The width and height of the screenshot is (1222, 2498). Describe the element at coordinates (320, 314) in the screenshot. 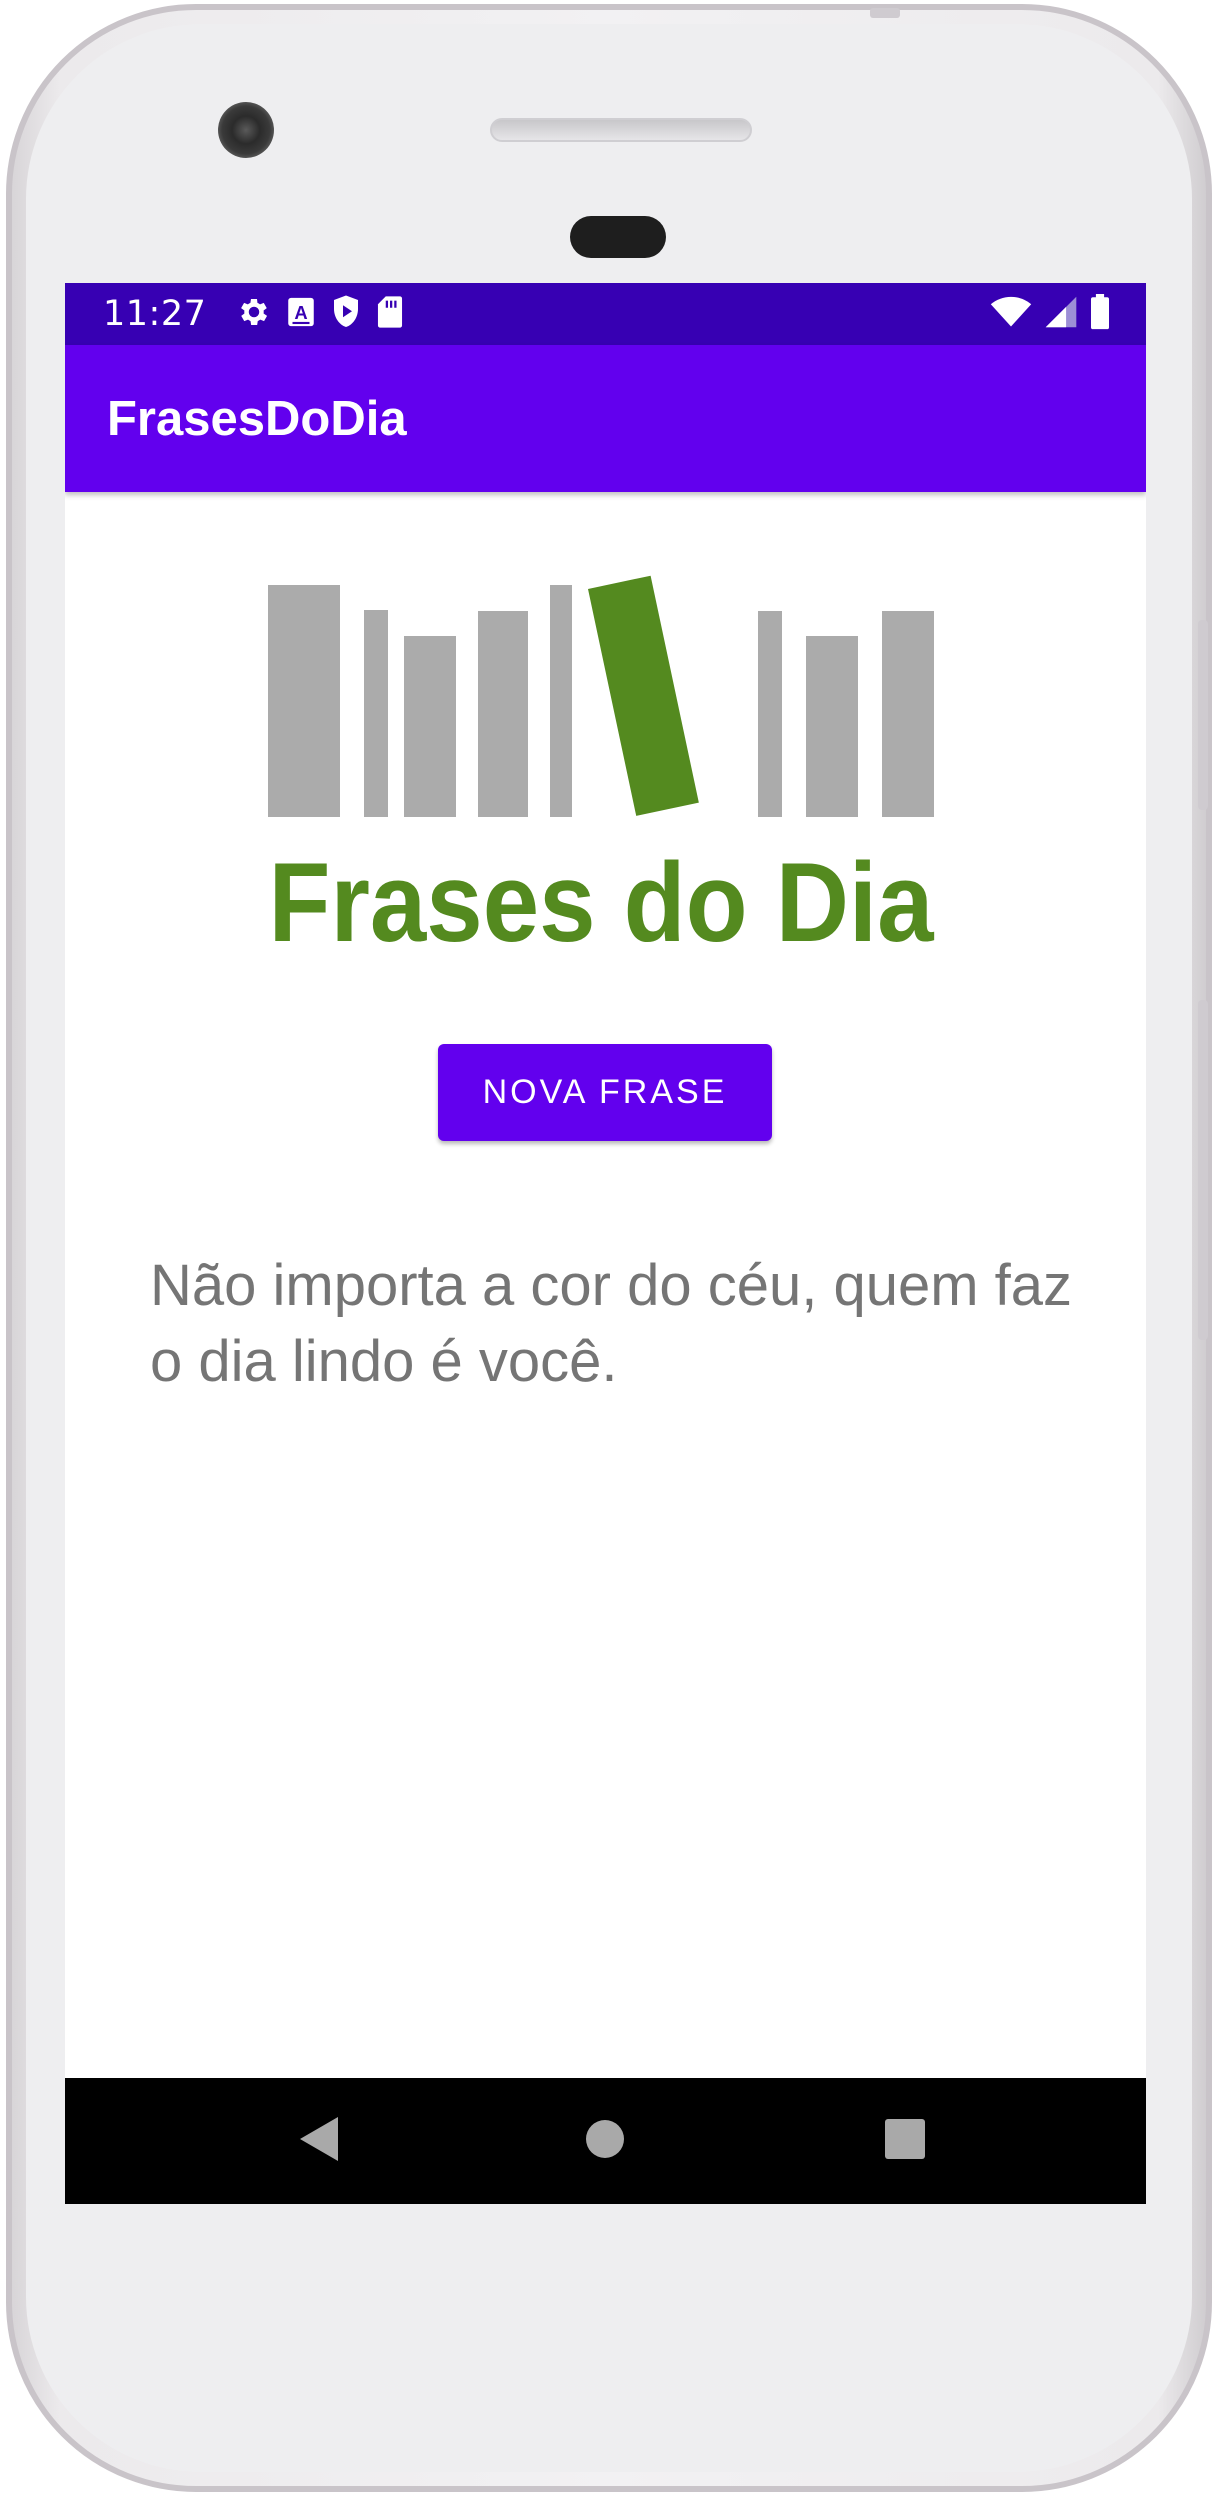

I see `status-notification-icons: A` at that location.